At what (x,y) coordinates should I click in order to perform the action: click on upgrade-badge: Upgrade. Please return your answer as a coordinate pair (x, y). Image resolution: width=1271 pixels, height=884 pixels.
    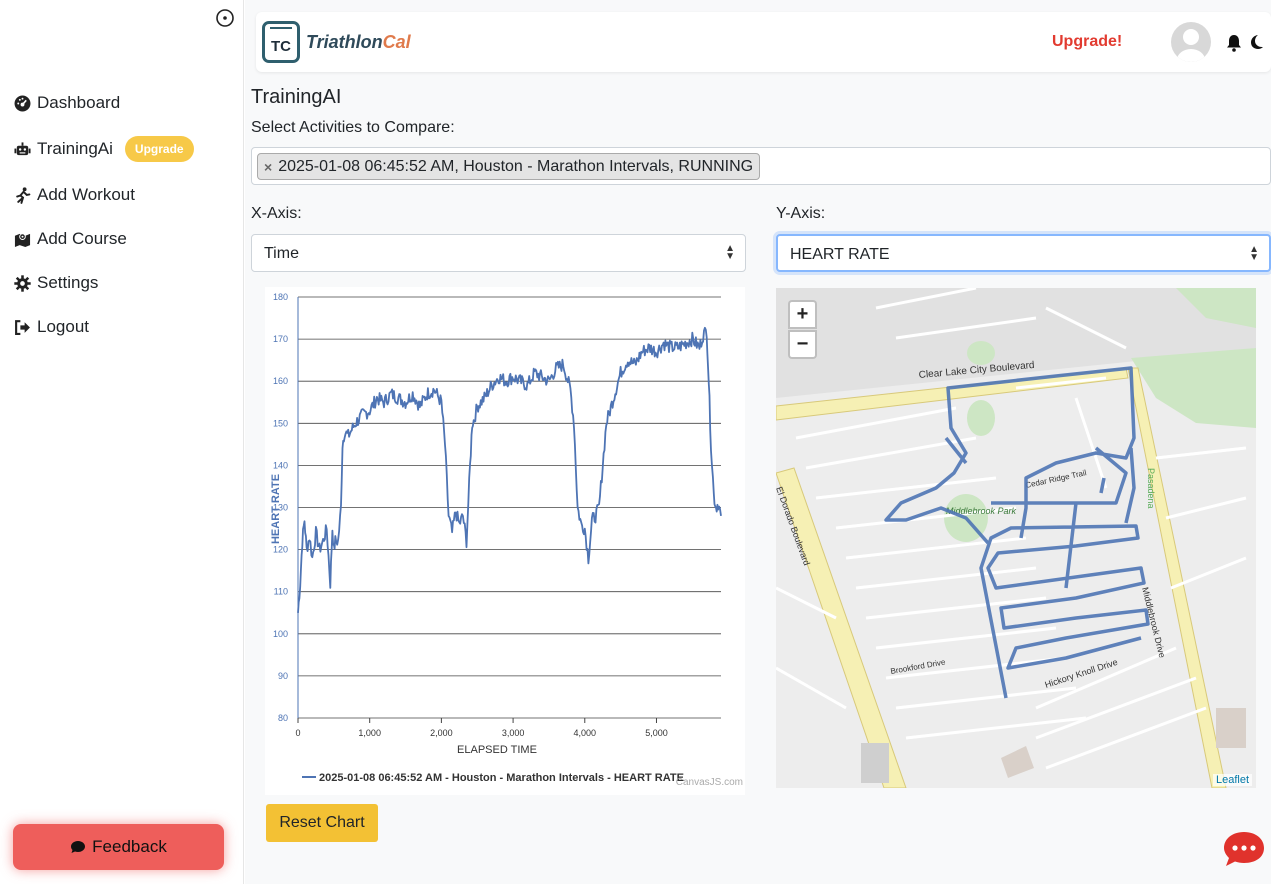
    Looking at the image, I should click on (159, 149).